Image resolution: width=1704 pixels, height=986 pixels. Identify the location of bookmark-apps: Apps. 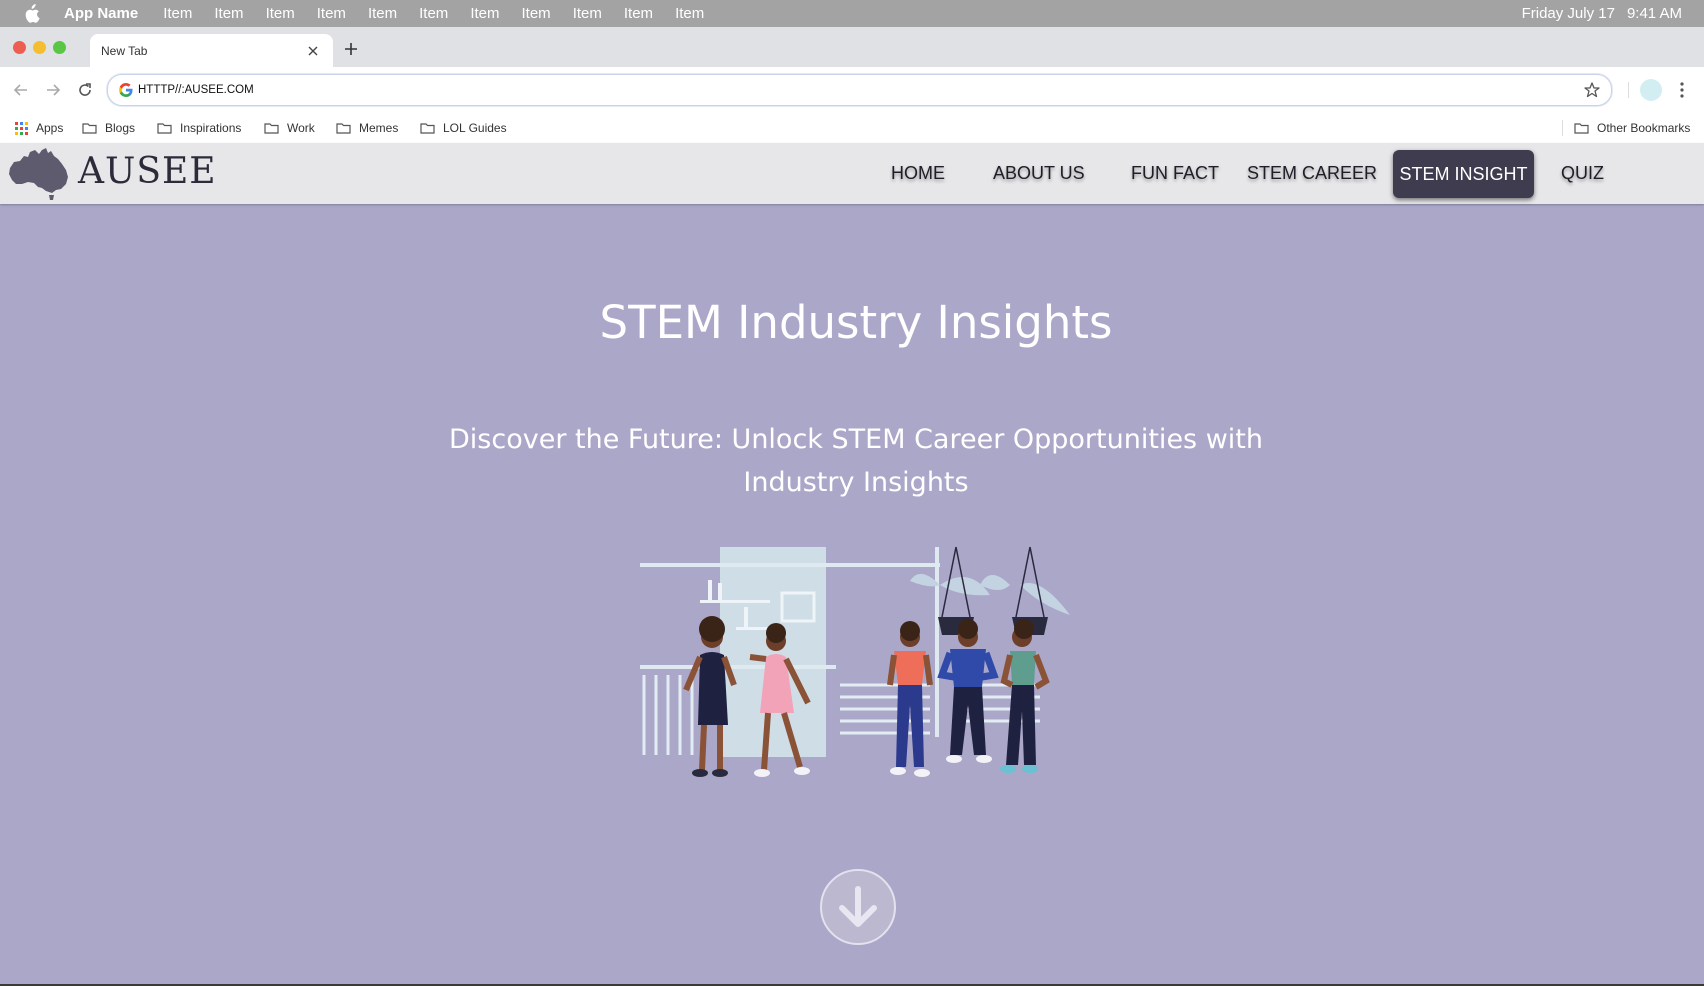
(39, 128).